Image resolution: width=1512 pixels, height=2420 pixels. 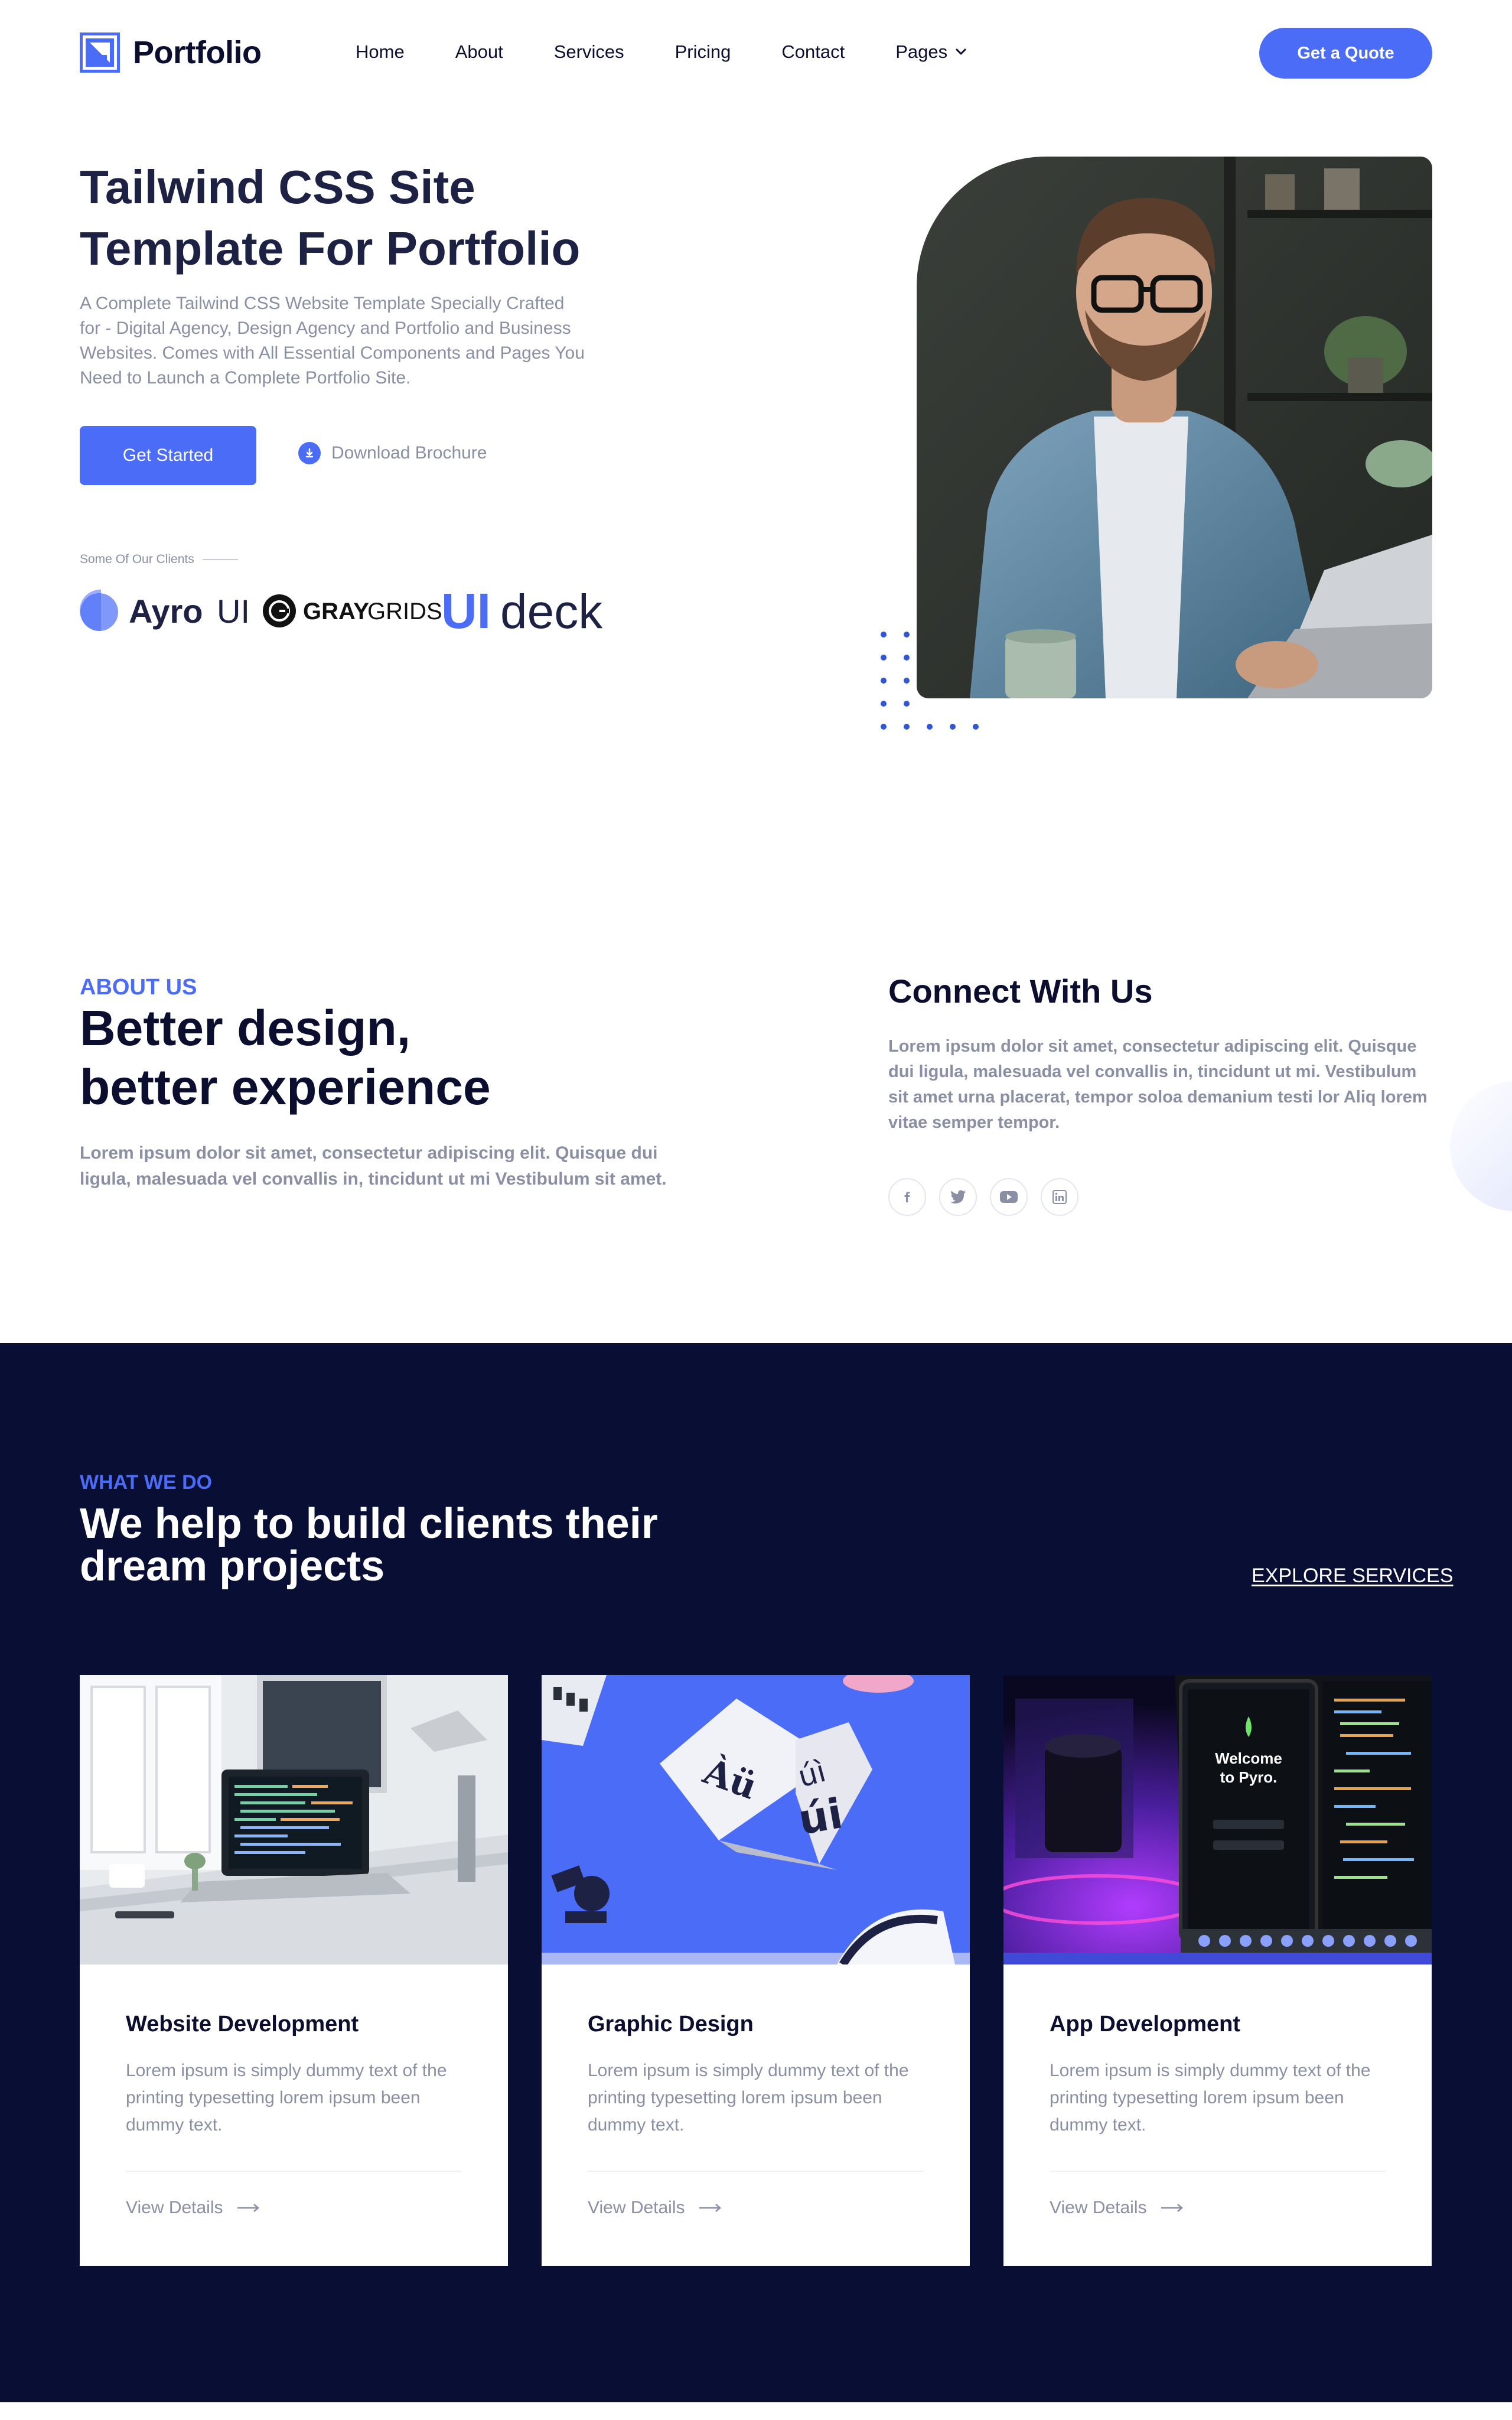 I want to click on about-title-line2: better experience, so click(x=285, y=1087).